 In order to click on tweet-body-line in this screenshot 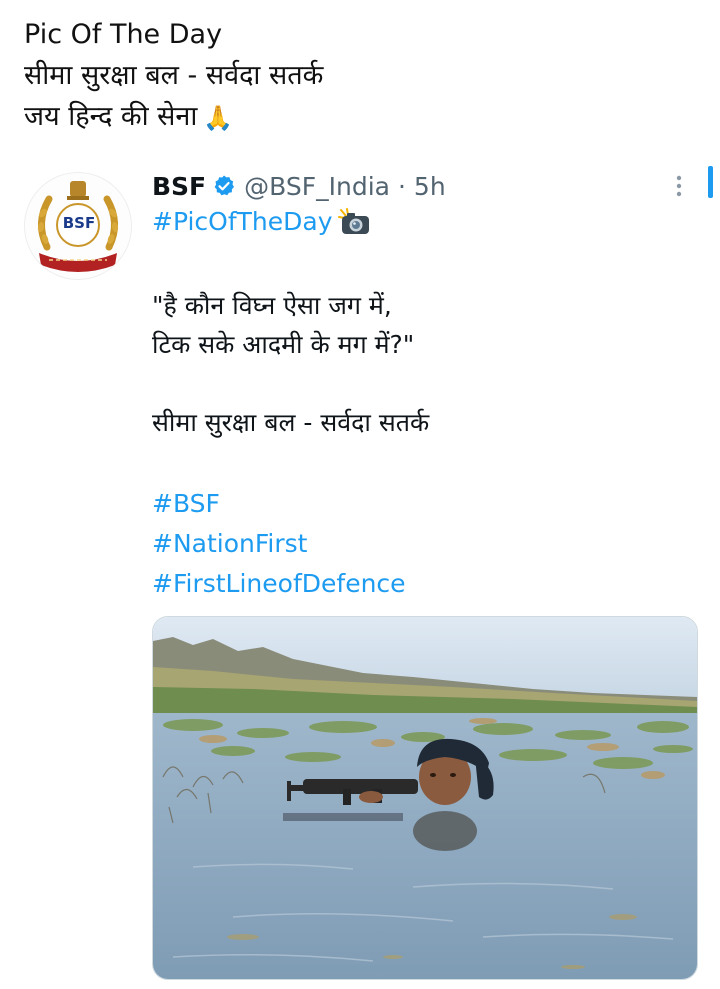, I will do `click(422, 383)`.